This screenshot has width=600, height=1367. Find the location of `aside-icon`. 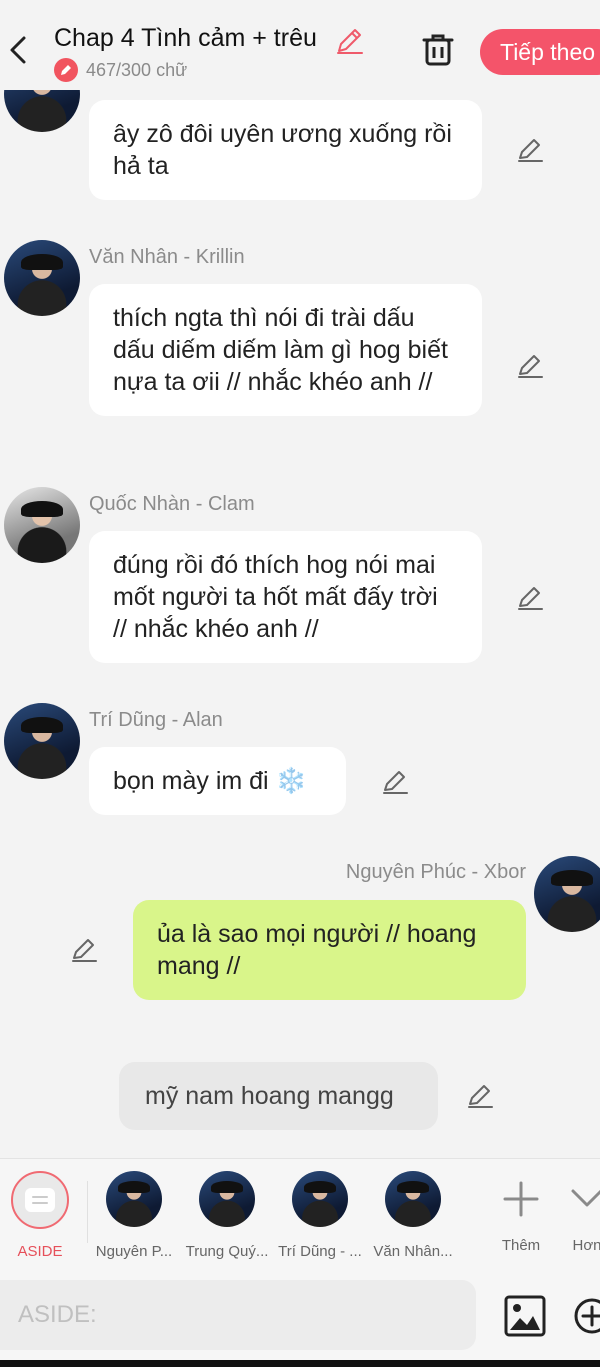

aside-icon is located at coordinates (40, 1200).